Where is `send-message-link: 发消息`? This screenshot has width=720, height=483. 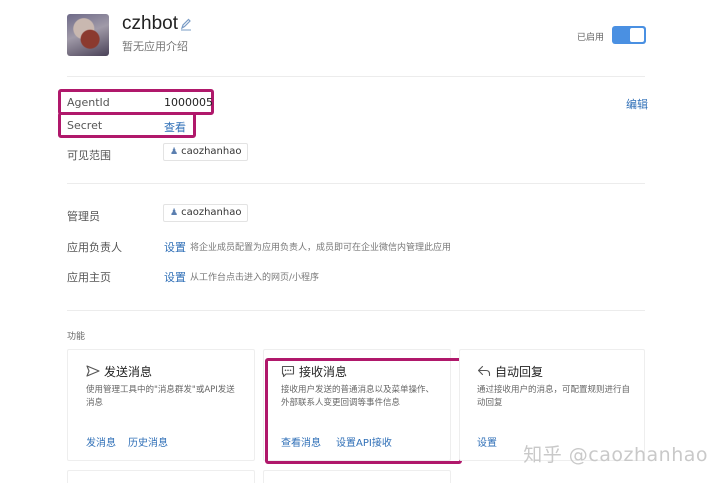 send-message-link: 发消息 is located at coordinates (101, 441).